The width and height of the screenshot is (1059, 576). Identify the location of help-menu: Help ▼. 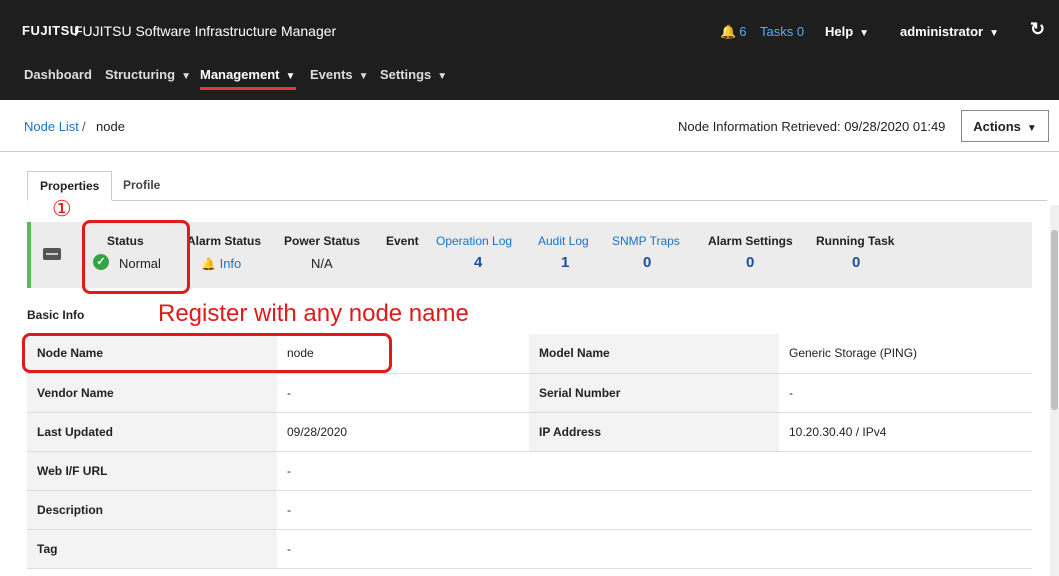
(847, 31).